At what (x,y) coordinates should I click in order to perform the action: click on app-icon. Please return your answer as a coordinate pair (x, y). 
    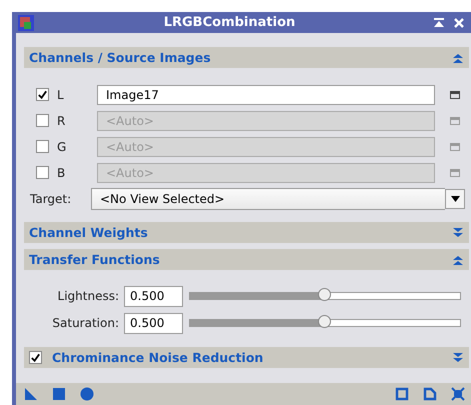
    Looking at the image, I should click on (26, 22).